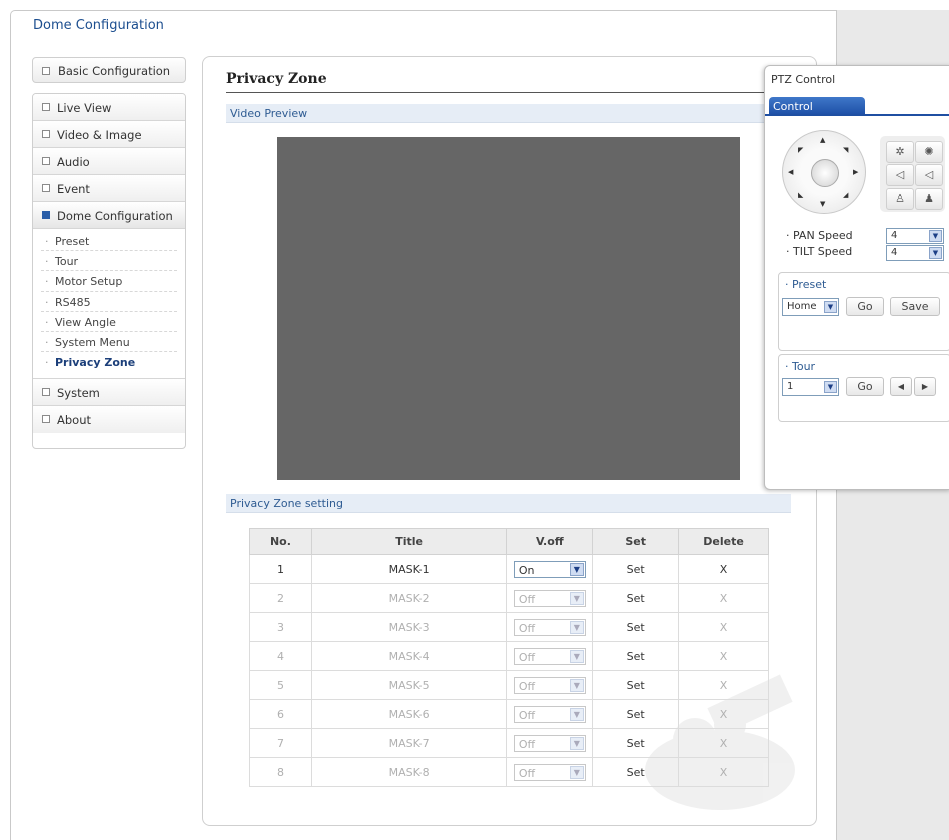 This screenshot has height=840, width=949. What do you see at coordinates (929, 199) in the screenshot?
I see `iris-close-icon: ♟` at bounding box center [929, 199].